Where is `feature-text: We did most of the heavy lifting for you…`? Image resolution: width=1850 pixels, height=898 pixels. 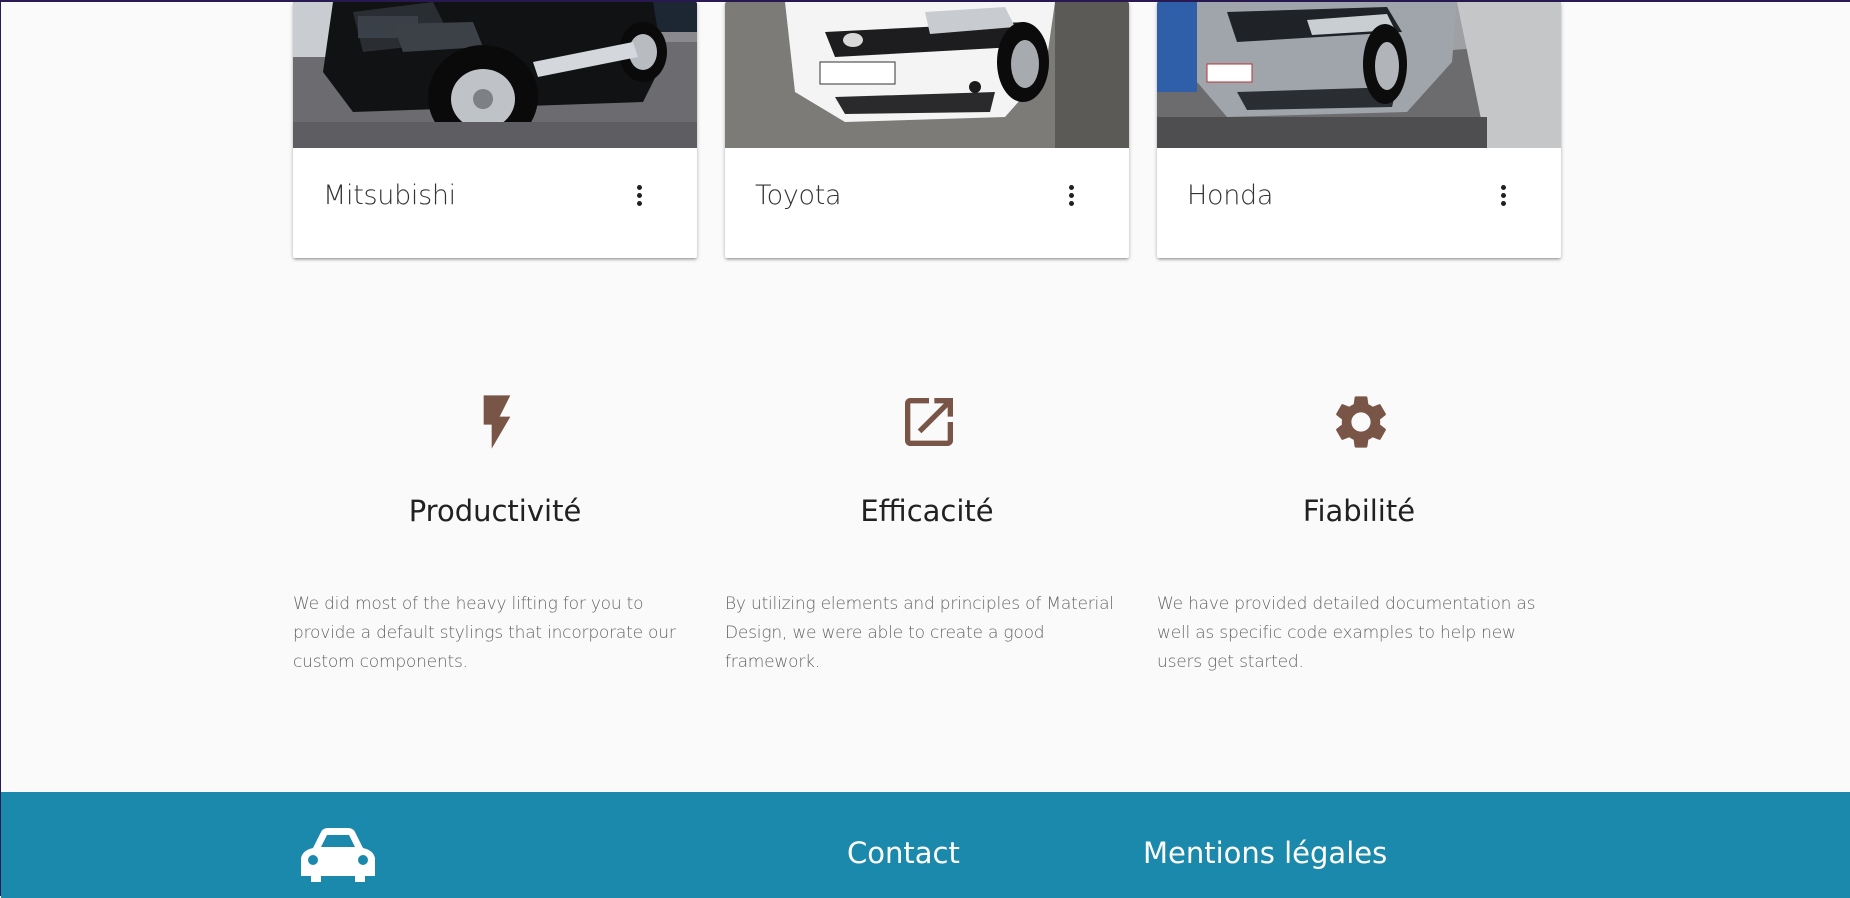
feature-text: We did most of the heavy lifting for you… is located at coordinates (484, 633).